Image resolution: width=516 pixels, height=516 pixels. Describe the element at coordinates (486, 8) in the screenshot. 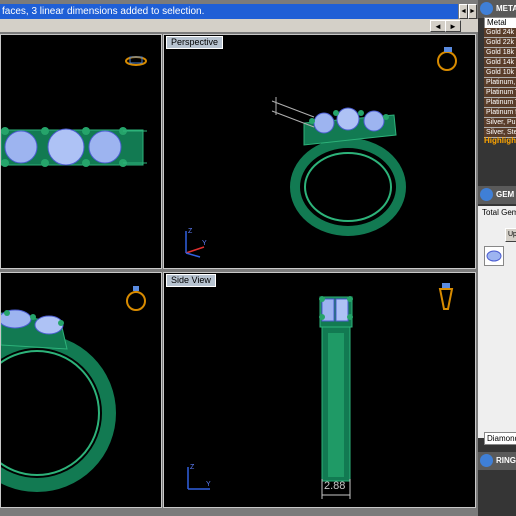

I see `metal-icon` at that location.